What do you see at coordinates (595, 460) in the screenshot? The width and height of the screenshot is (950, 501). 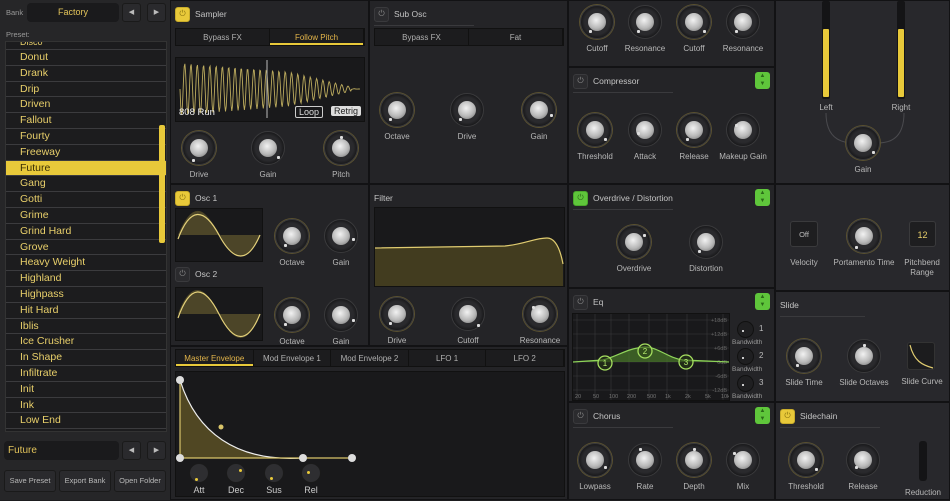 I see `chorus-lowpass-knob` at bounding box center [595, 460].